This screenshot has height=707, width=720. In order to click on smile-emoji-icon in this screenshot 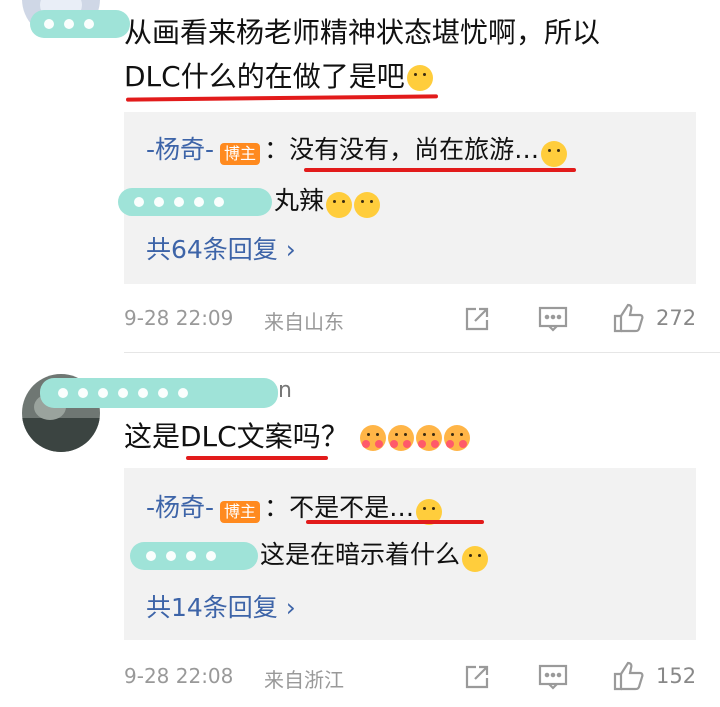, I will do `click(554, 153)`.